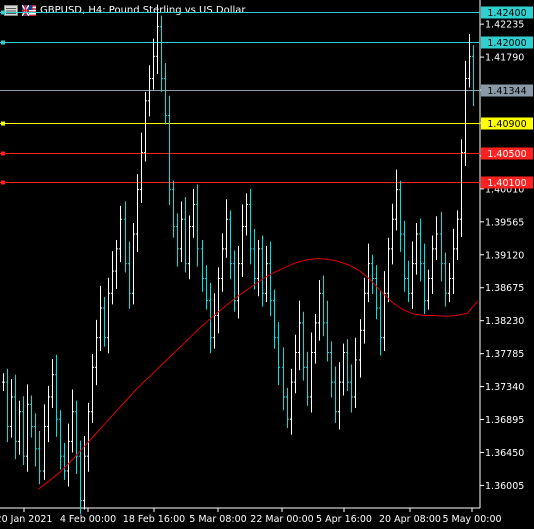 The image size is (534, 529). I want to click on y-tick-label: 1.36895, so click(504, 420).